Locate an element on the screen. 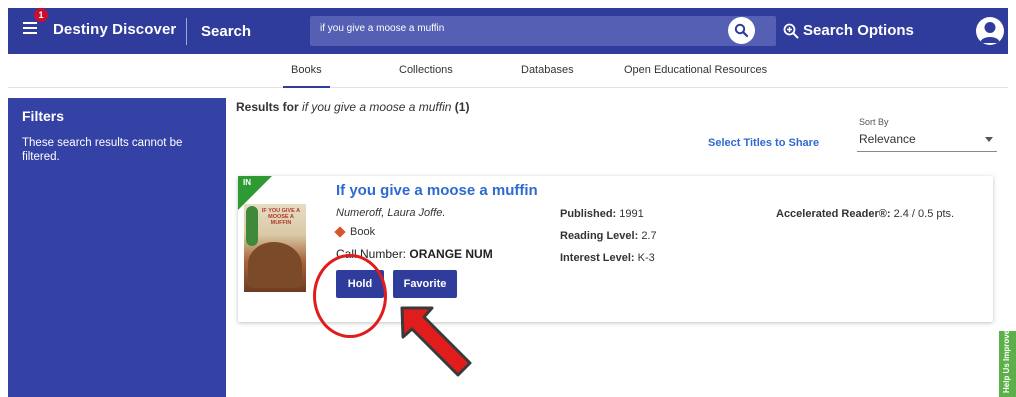 This screenshot has height=397, width=1016. availability-label: IN is located at coordinates (247, 182).